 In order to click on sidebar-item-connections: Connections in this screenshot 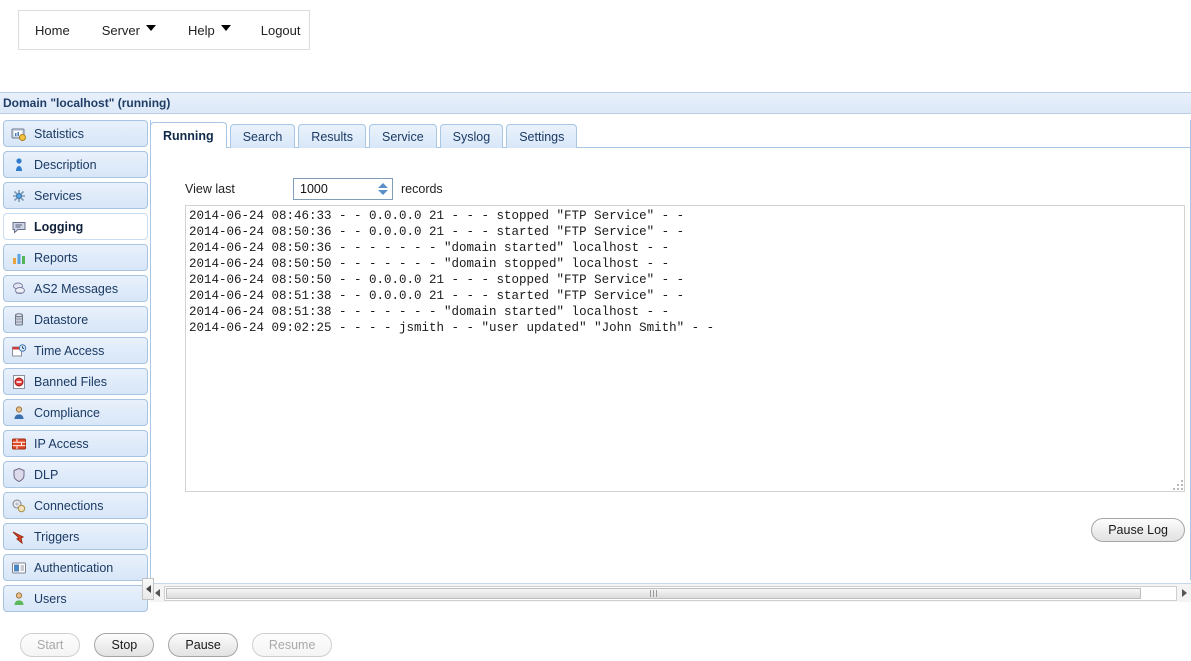, I will do `click(75, 505)`.